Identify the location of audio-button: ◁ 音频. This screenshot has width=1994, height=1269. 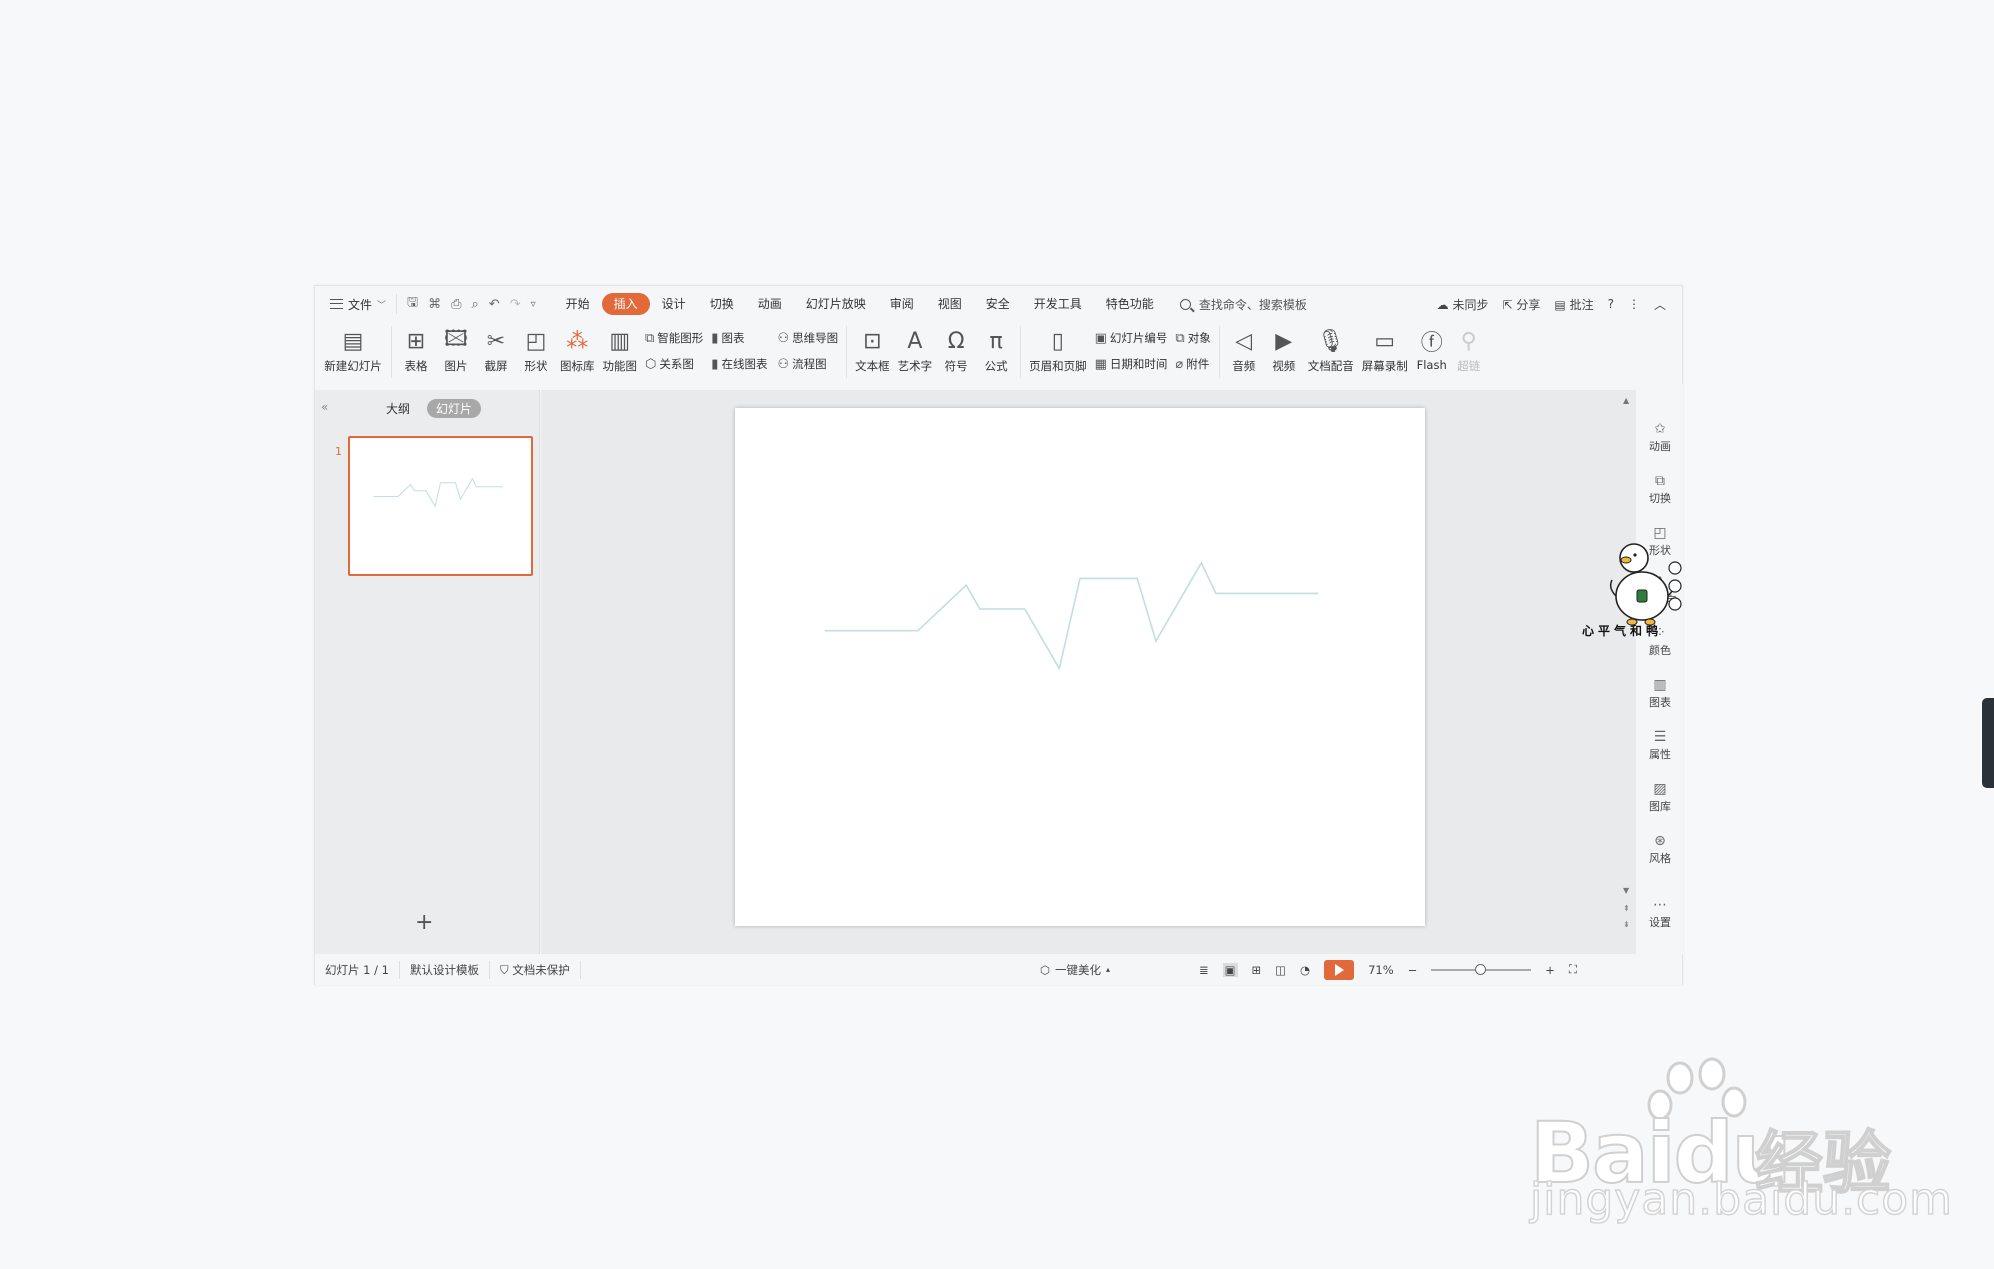
(1244, 350).